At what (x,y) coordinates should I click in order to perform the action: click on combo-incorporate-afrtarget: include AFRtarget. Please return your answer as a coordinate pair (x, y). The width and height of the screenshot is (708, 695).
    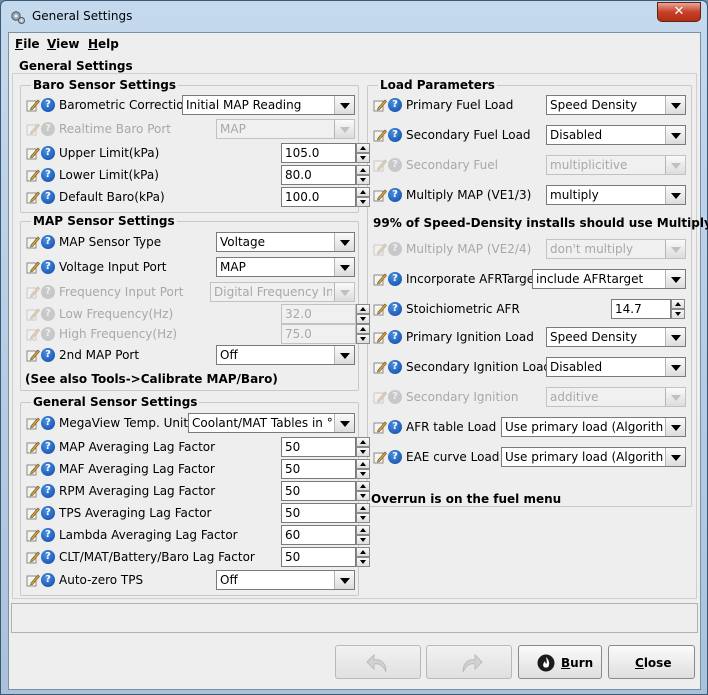
    Looking at the image, I should click on (609, 279).